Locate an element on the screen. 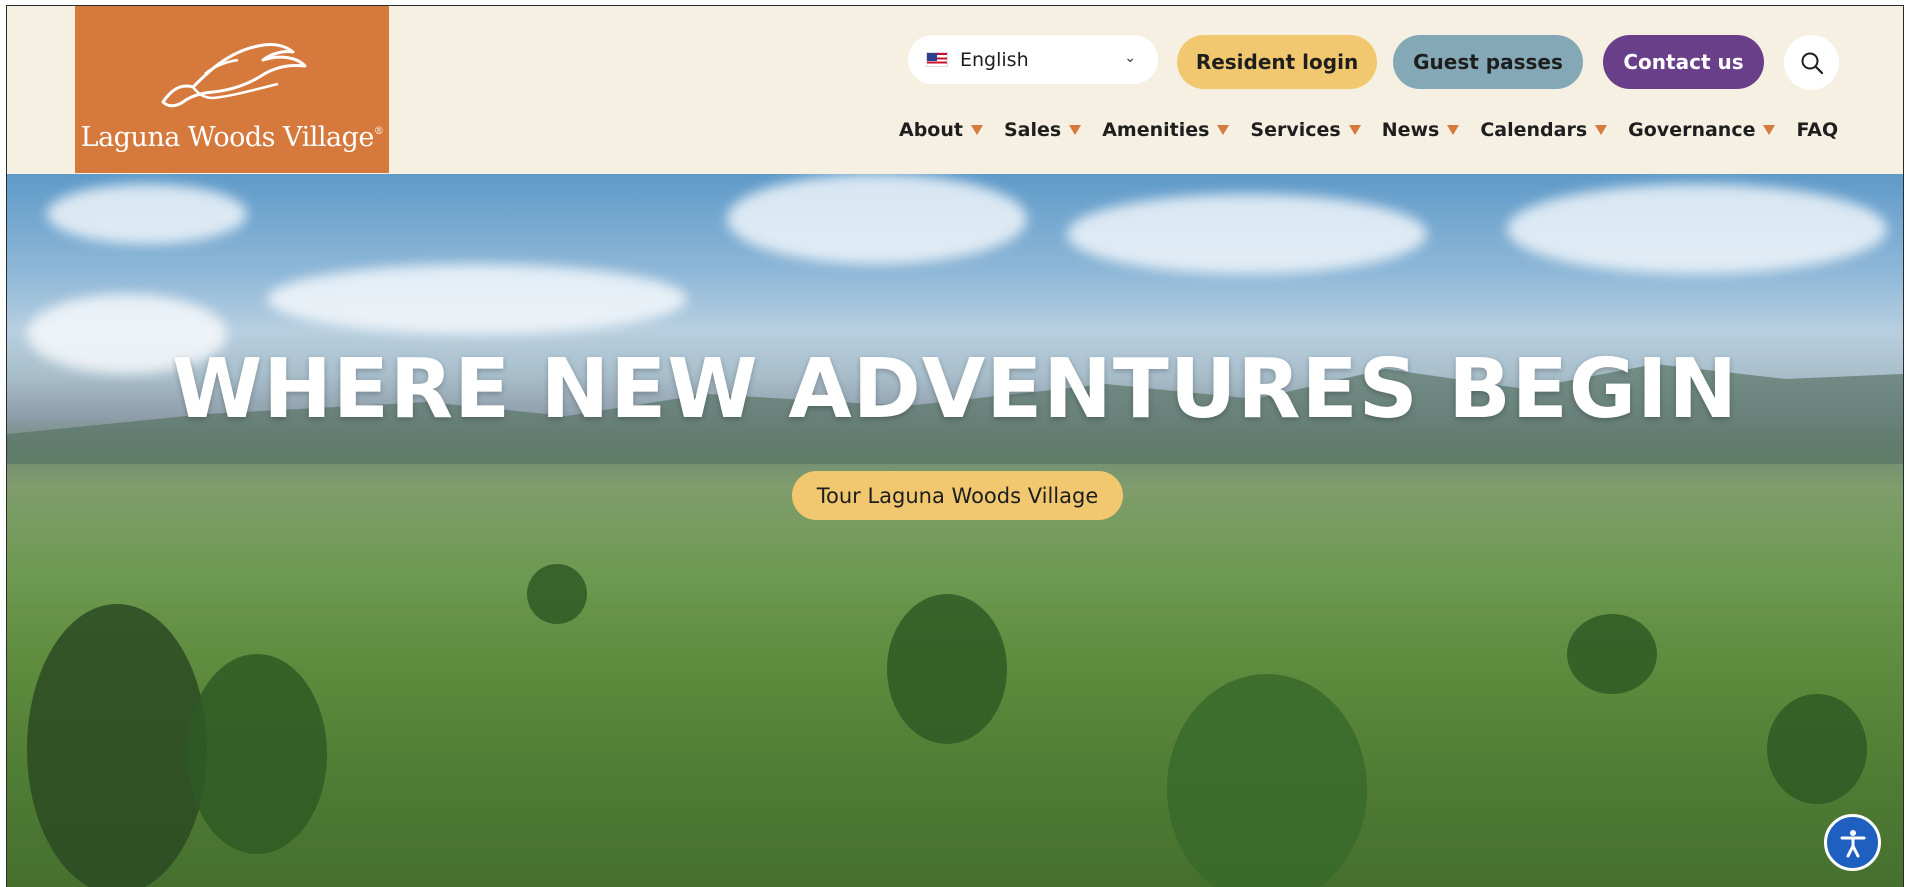 The height and width of the screenshot is (887, 1910). nav-item-faq: FAQ is located at coordinates (1817, 130).